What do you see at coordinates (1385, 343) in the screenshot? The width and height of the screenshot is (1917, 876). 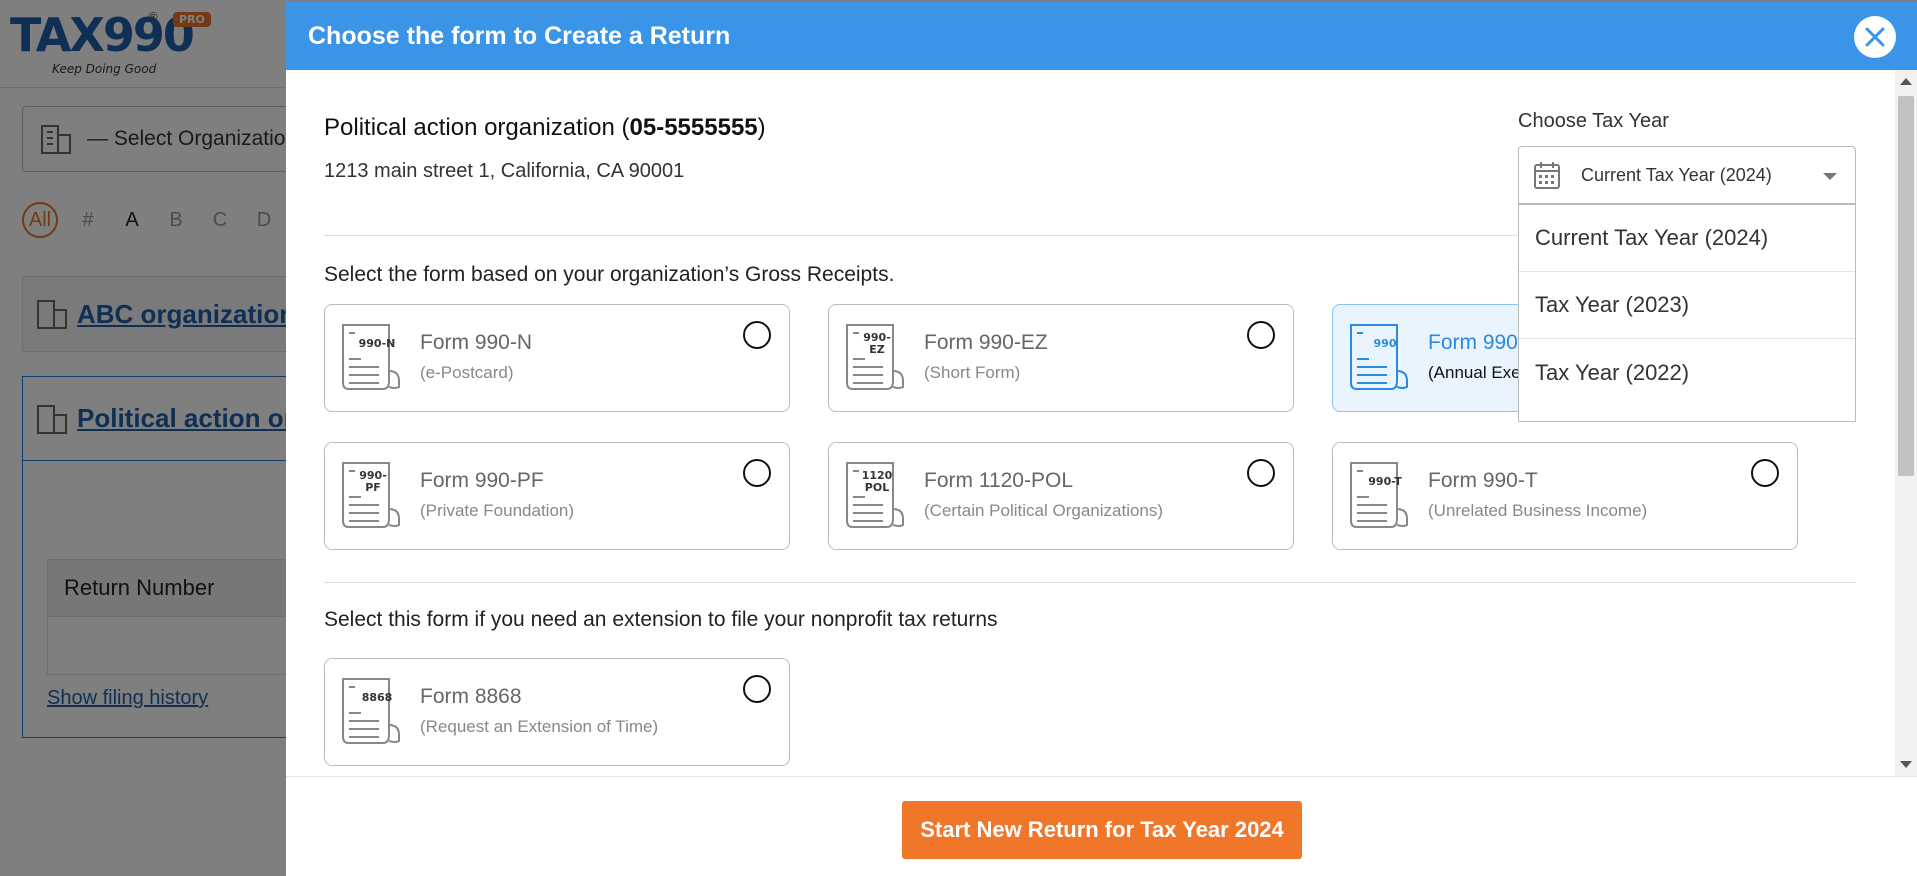 I see `svg-text: 990` at bounding box center [1385, 343].